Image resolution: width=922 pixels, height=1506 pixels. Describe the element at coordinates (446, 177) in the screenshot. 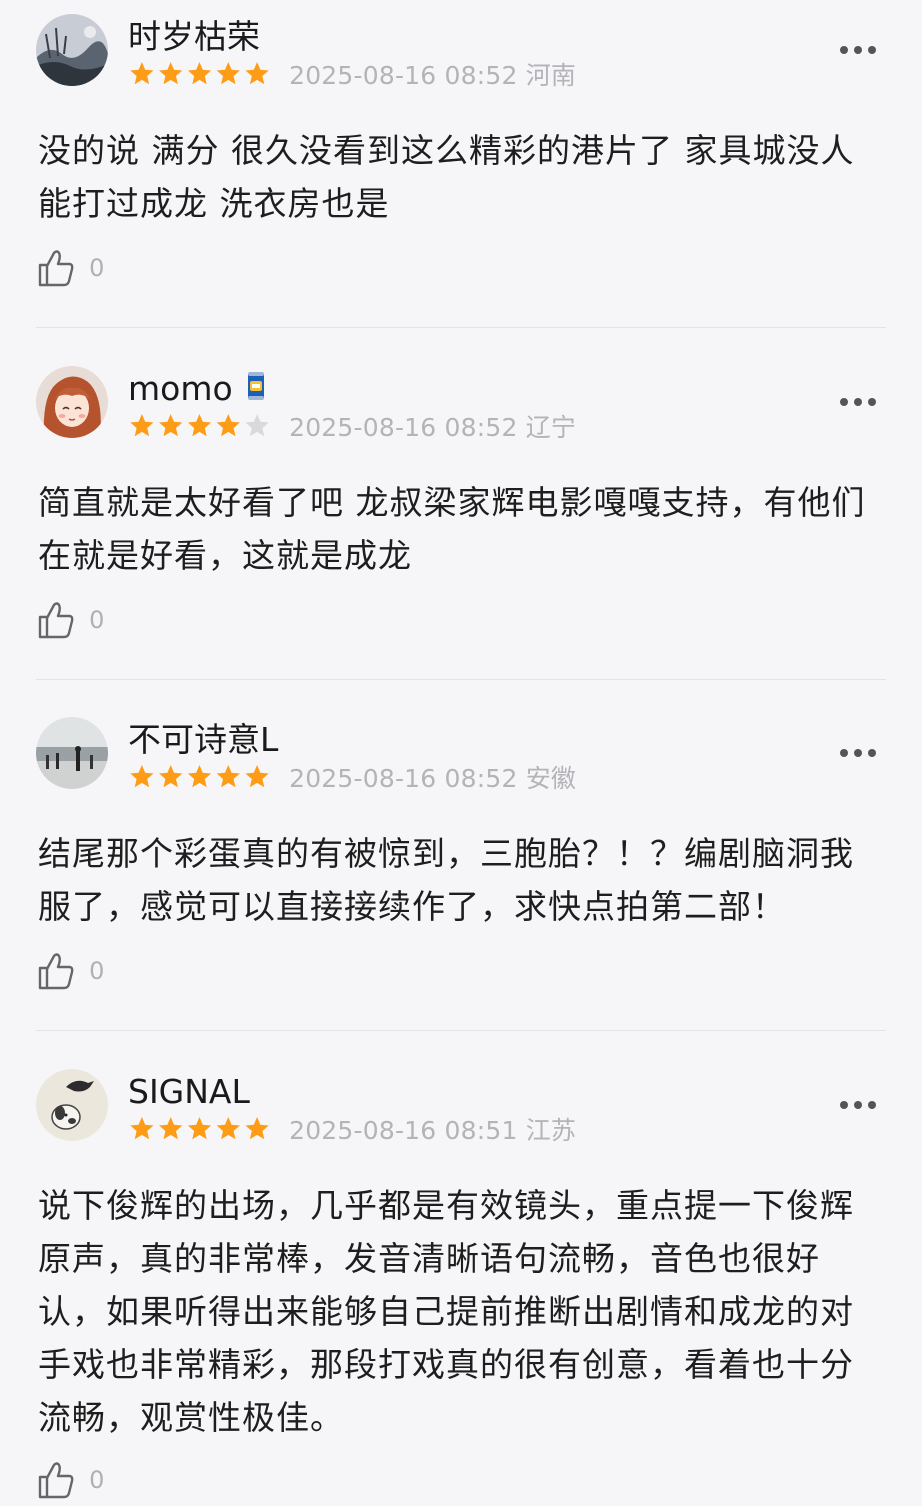

I see `review-text: 没的说 满分 很久没看到这么精彩的港片了 家具城没人能打过成龙 洗衣房也是` at that location.